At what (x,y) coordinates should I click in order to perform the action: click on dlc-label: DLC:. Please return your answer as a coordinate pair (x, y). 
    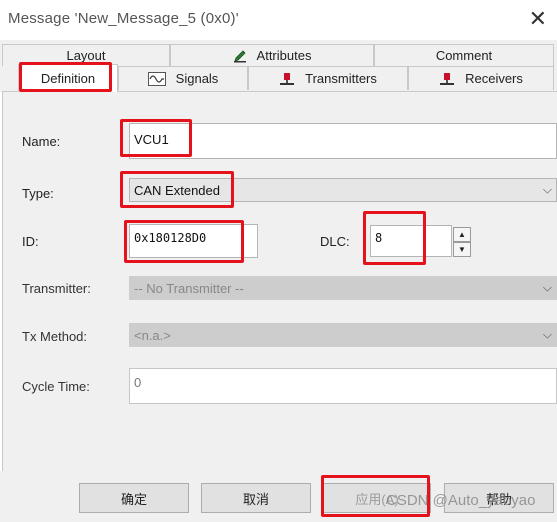
    Looking at the image, I should click on (335, 241).